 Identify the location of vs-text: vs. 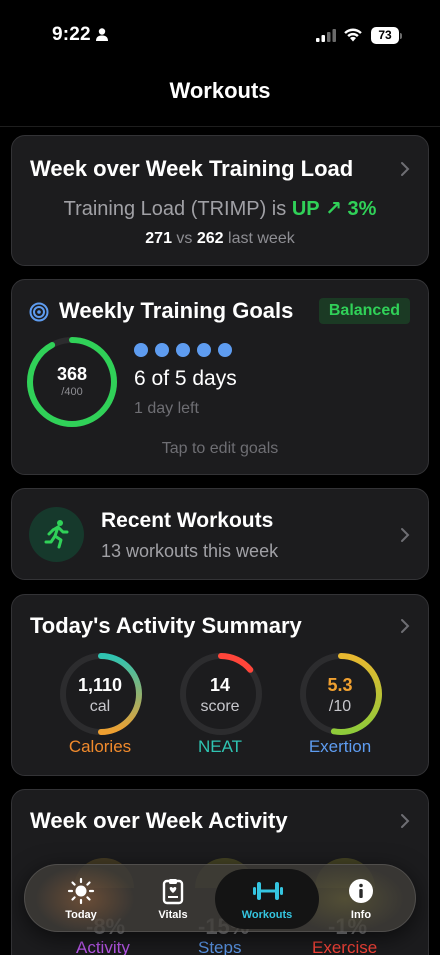
(184, 238).